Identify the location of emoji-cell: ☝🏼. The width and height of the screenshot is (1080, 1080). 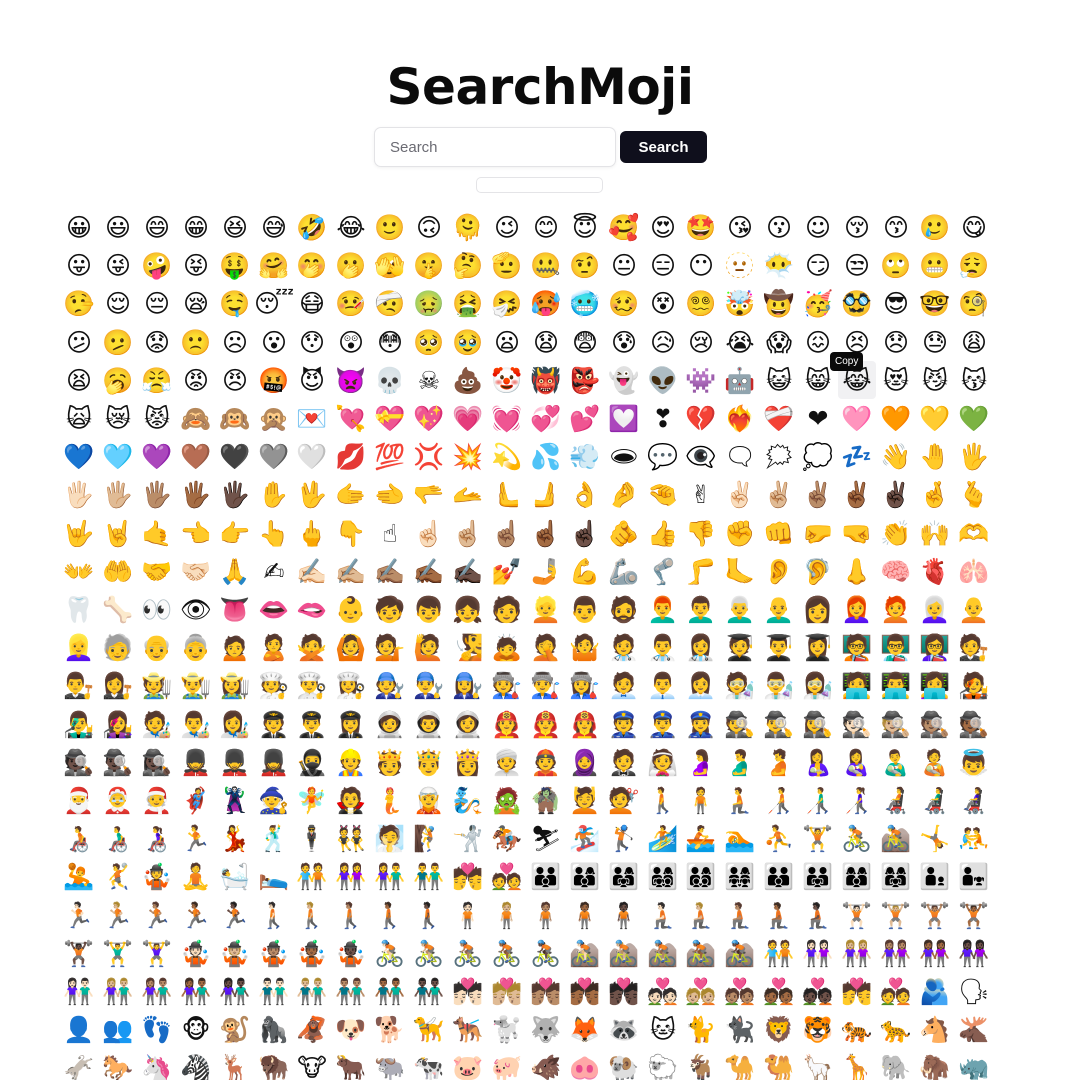
(468, 533).